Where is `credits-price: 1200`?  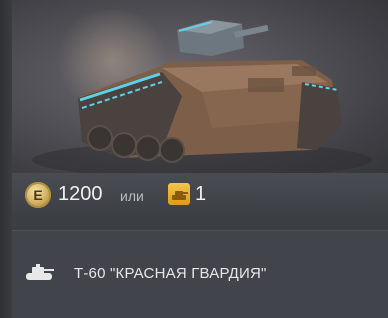 credits-price: 1200 is located at coordinates (80, 194).